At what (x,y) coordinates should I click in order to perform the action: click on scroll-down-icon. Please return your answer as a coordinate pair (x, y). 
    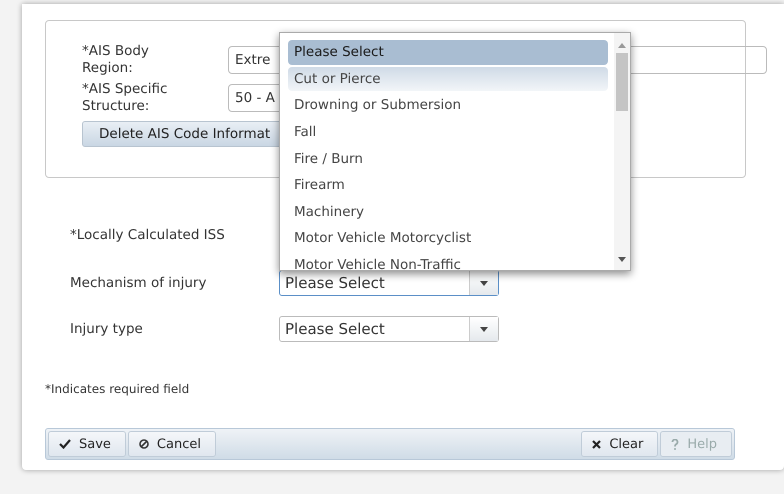
    Looking at the image, I should click on (622, 259).